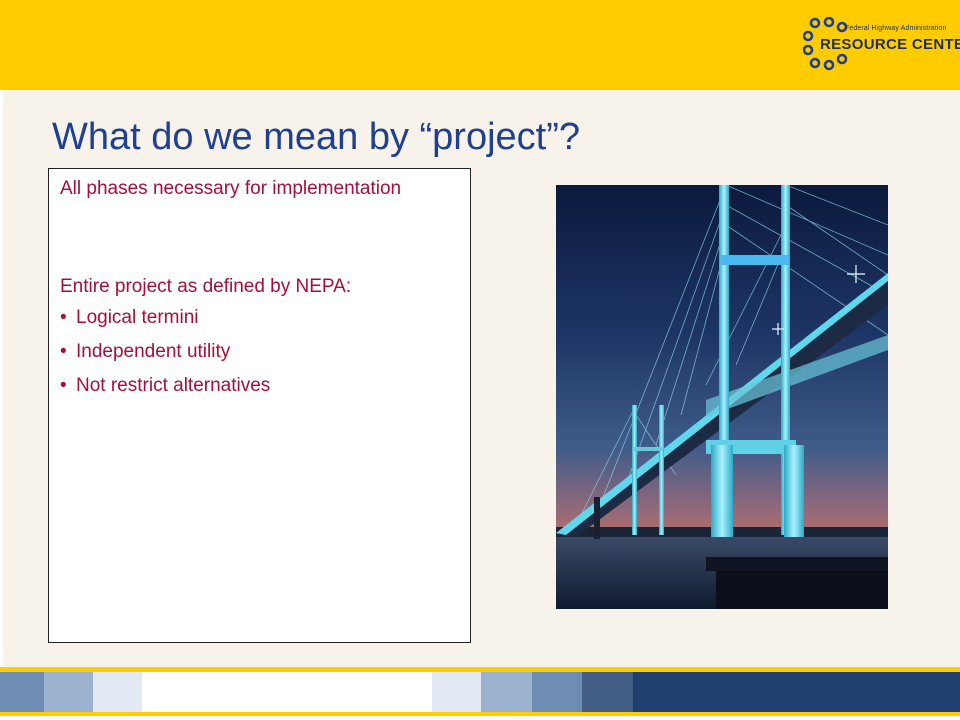 Image resolution: width=960 pixels, height=720 pixels. Describe the element at coordinates (480, 714) in the screenshot. I see `footer-stripe-bottom` at that location.